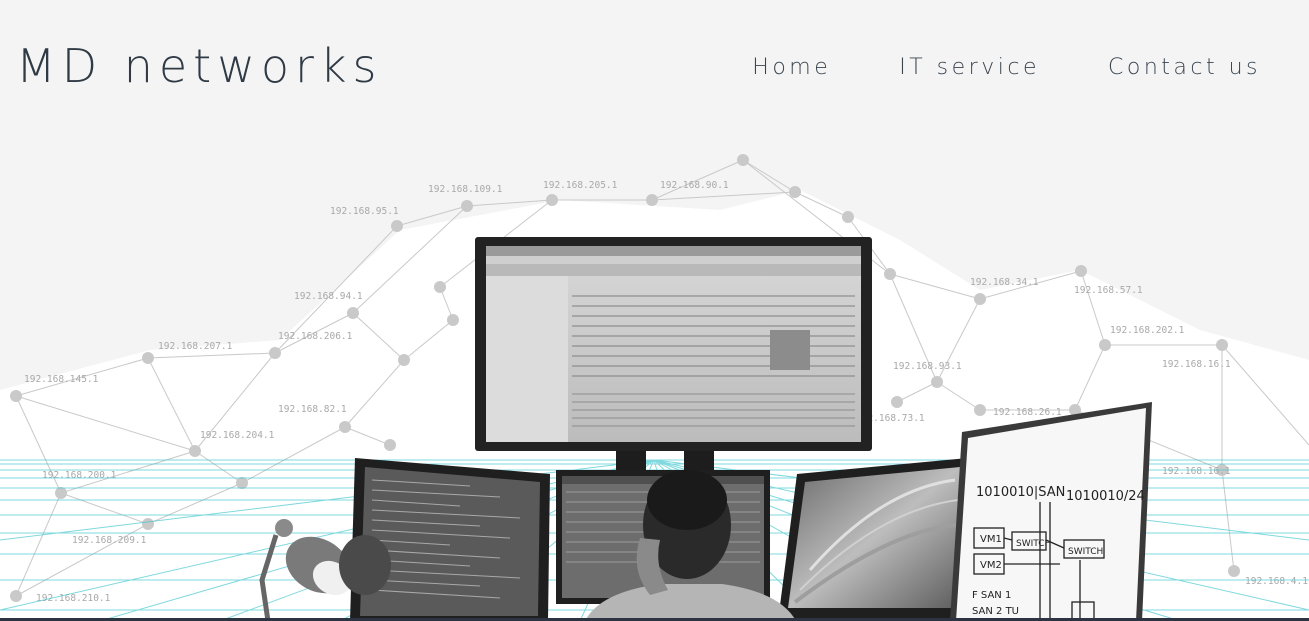 The image size is (1309, 621). What do you see at coordinates (1147, 330) in the screenshot?
I see `ip-label: 192.168.202.1` at bounding box center [1147, 330].